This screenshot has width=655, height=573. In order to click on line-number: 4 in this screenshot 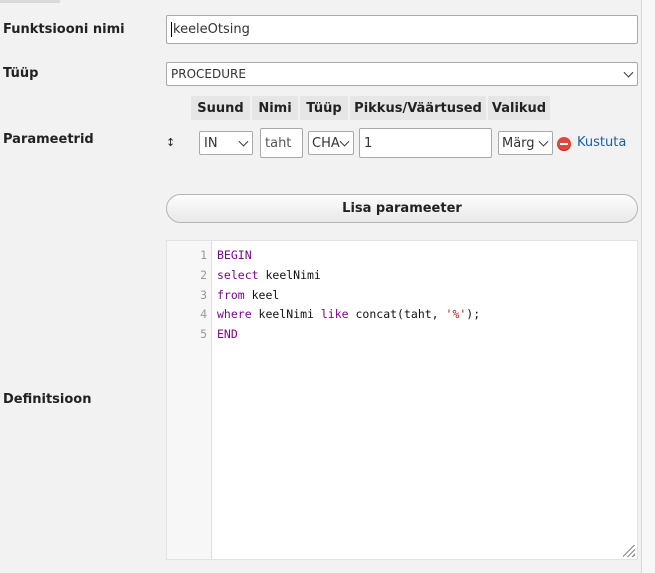, I will do `click(203, 314)`.